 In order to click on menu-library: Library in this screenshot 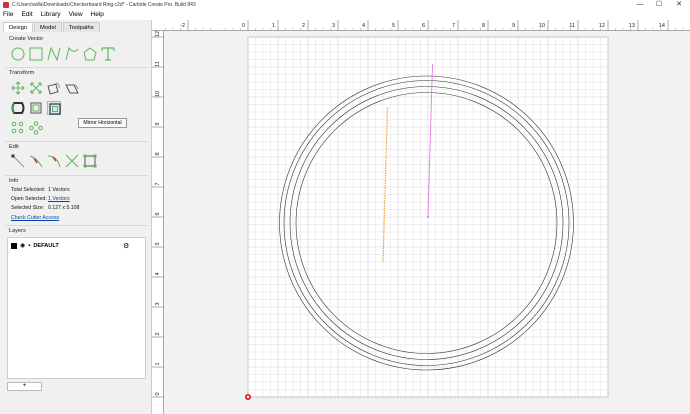, I will do `click(51, 14)`.